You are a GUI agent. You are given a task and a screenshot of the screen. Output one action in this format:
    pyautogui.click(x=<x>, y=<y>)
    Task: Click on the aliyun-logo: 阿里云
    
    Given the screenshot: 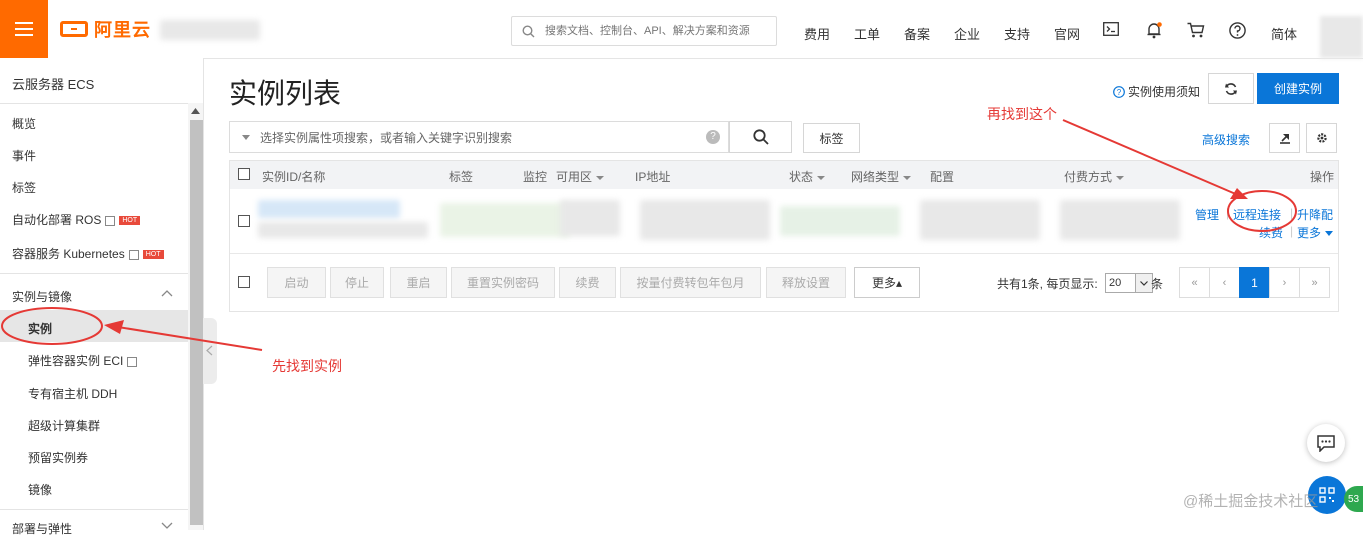 What is the action you would take?
    pyautogui.click(x=105, y=29)
    